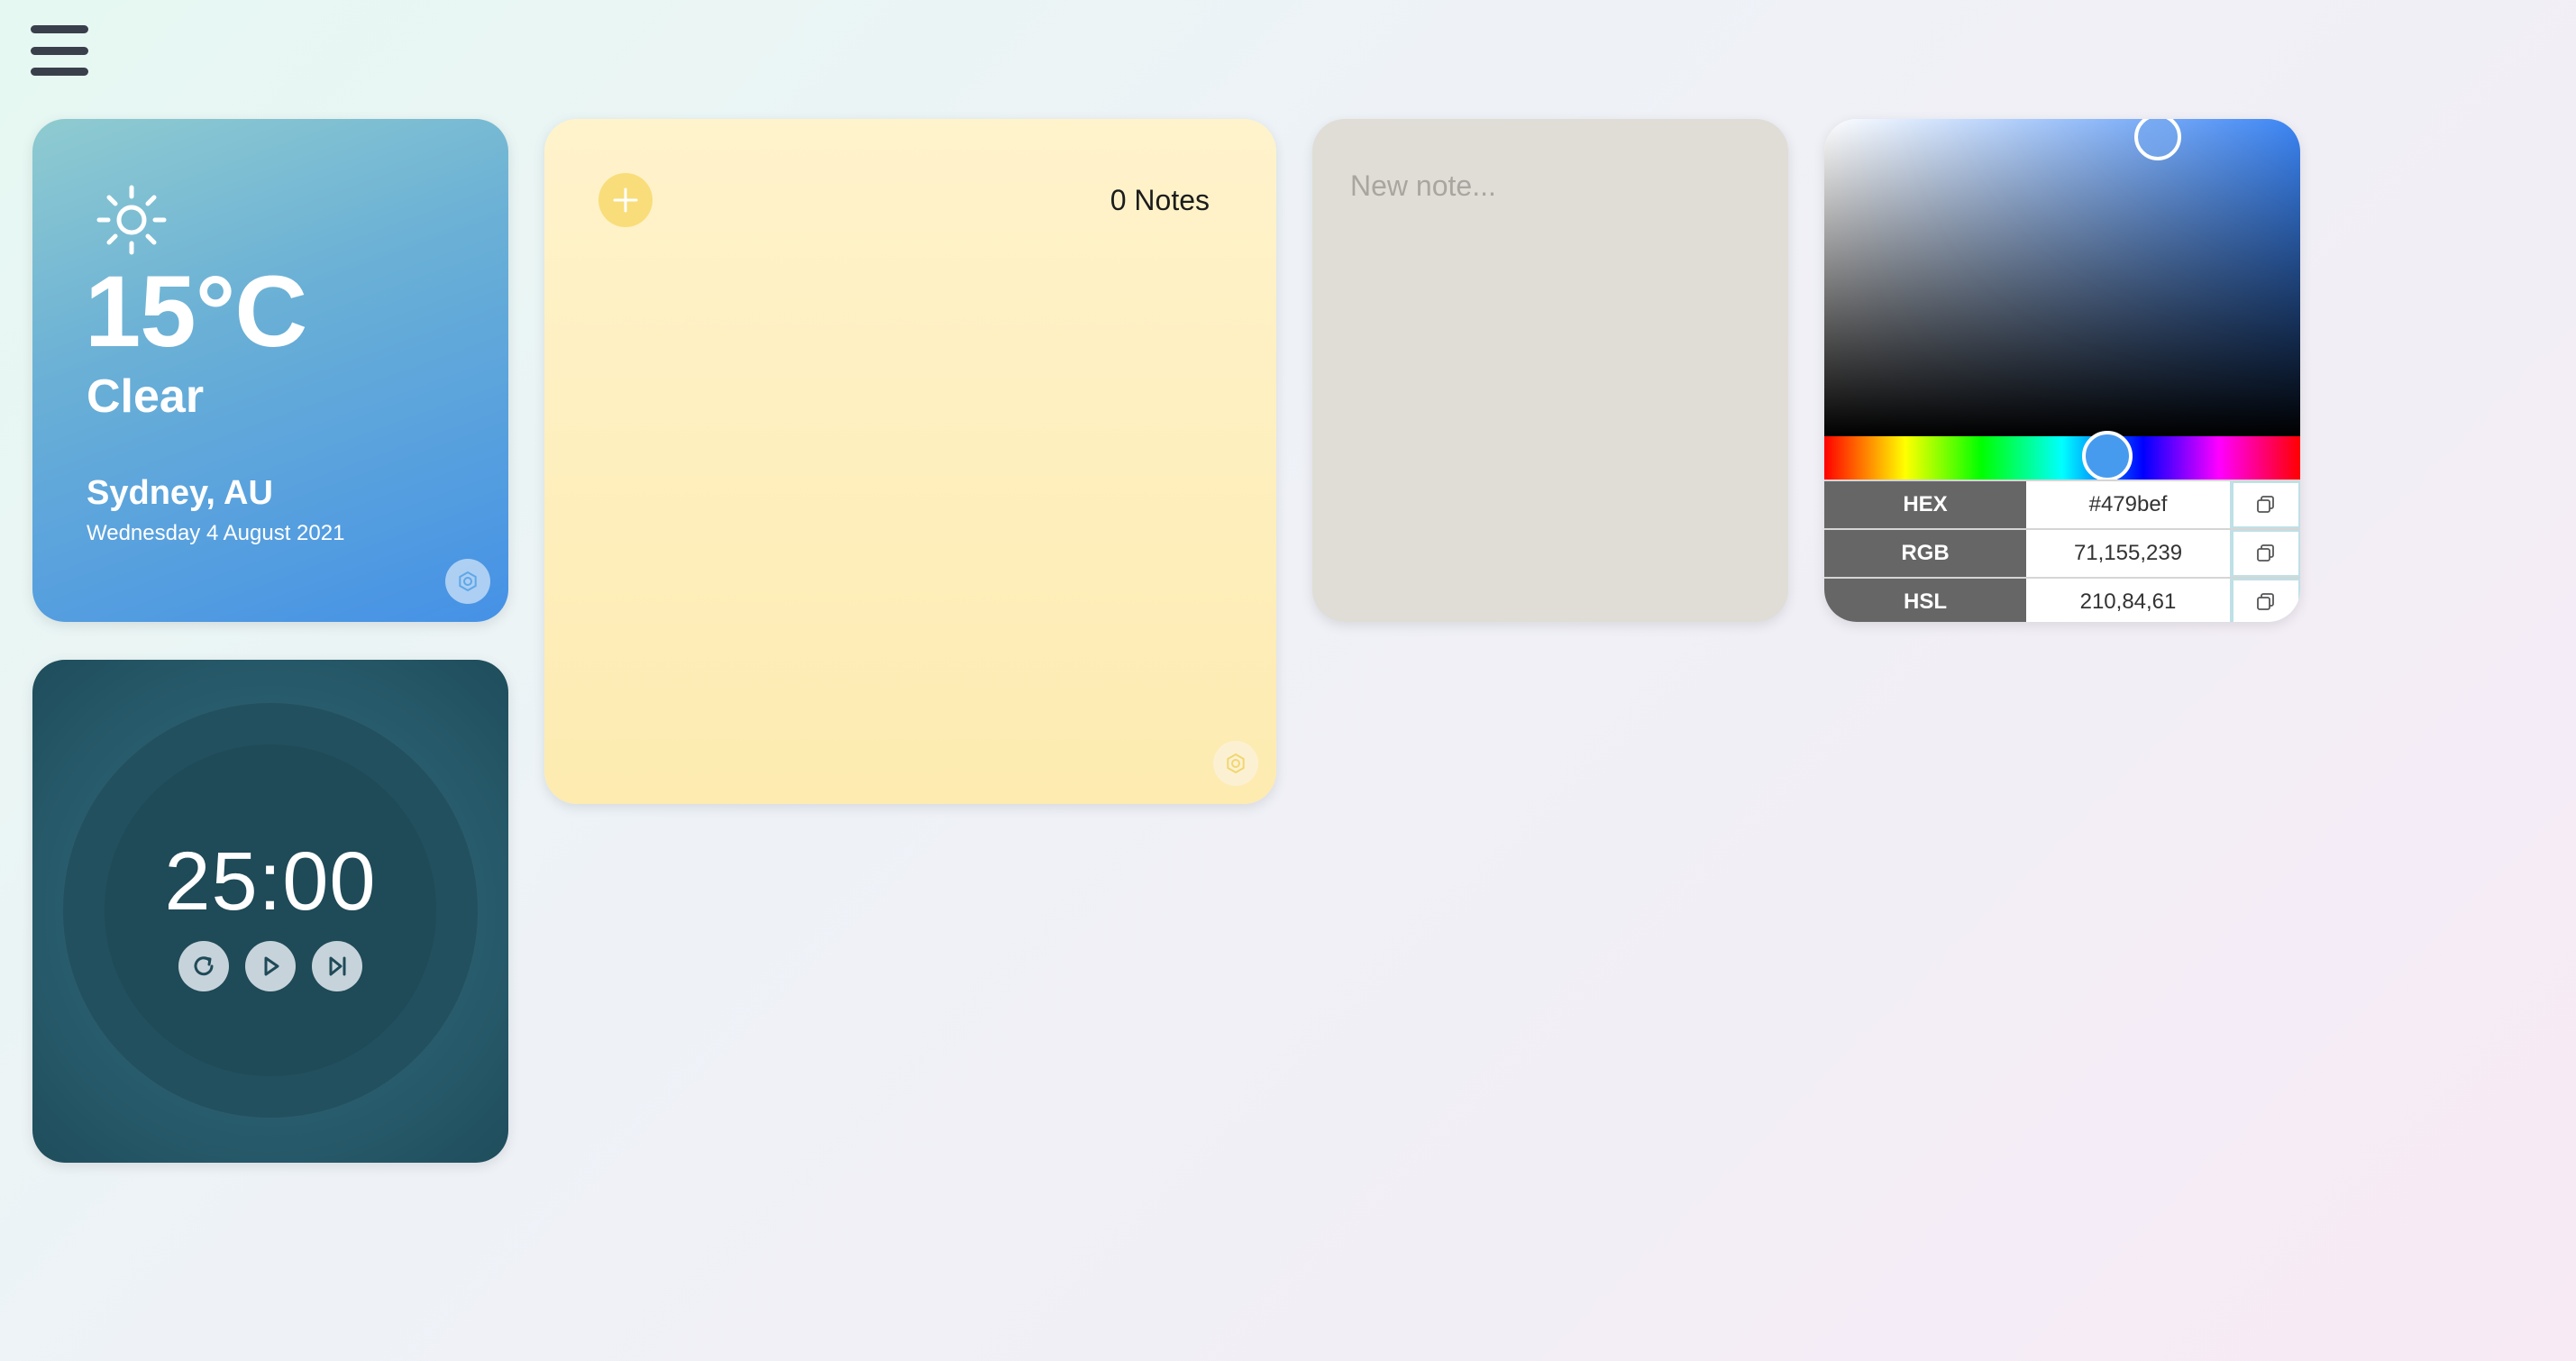  I want to click on new-note-widget, so click(1550, 370).